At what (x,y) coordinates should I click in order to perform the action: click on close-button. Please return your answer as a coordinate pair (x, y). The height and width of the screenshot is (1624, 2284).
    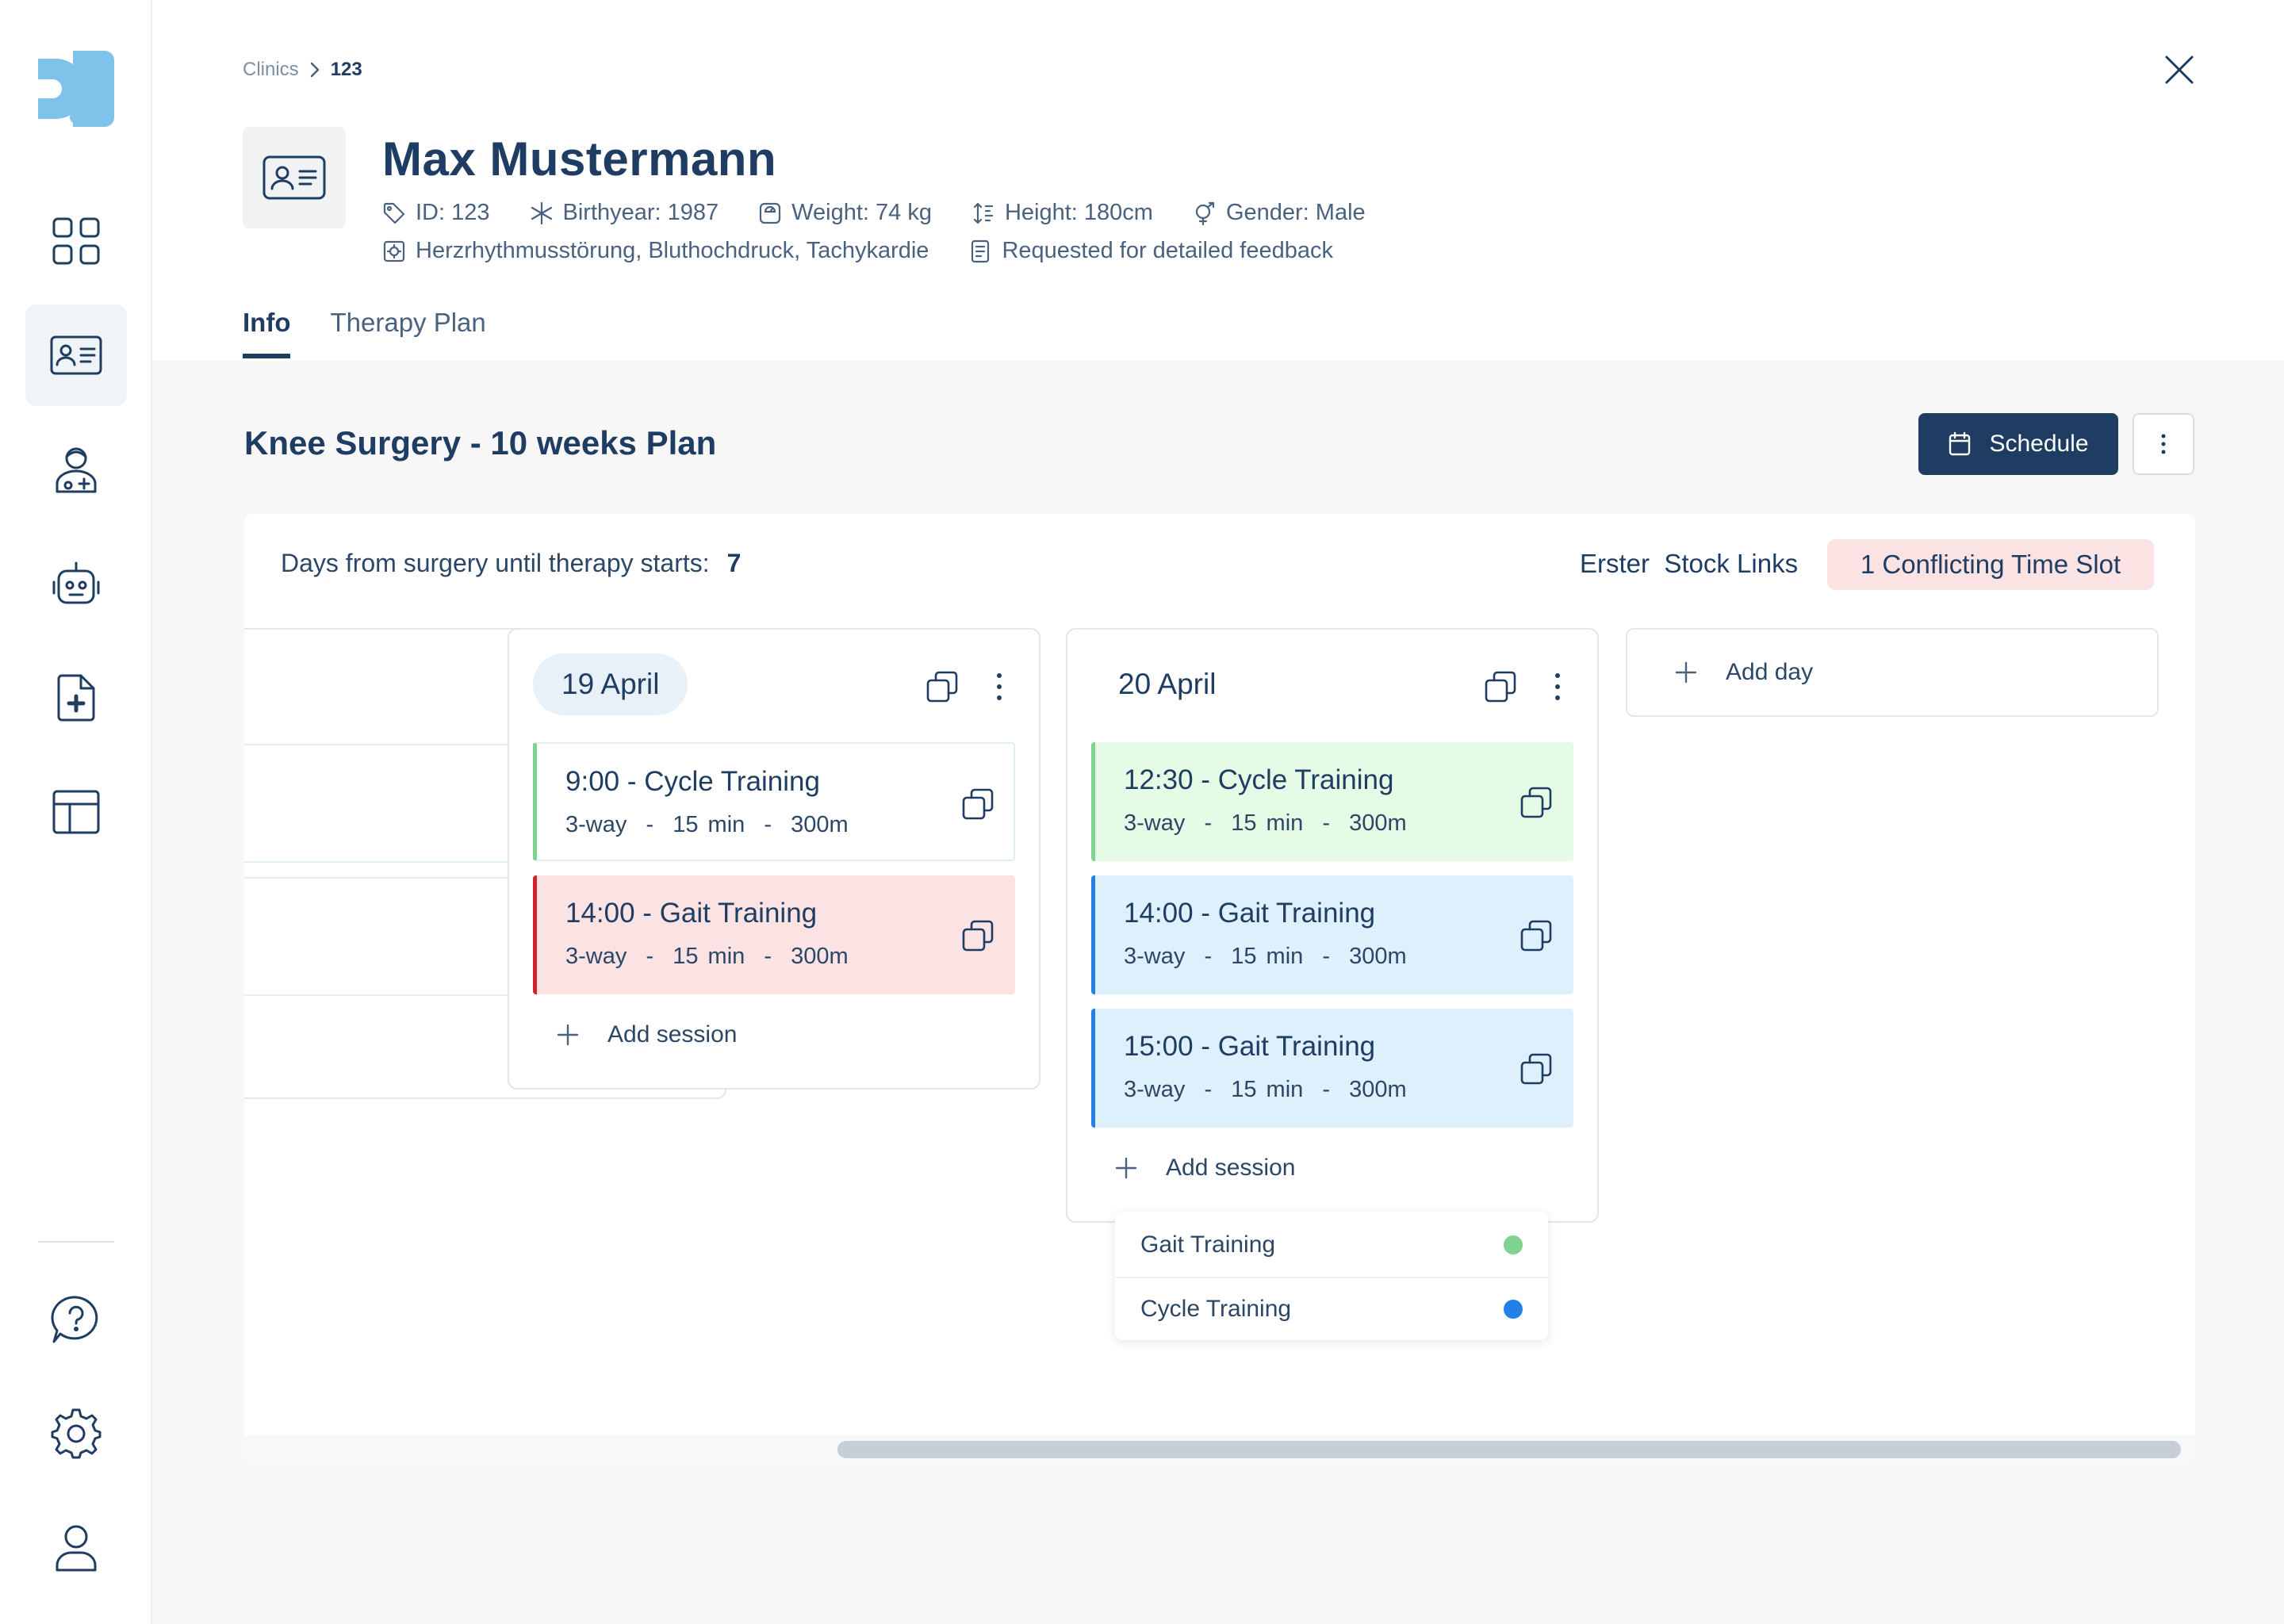
    Looking at the image, I should click on (2179, 69).